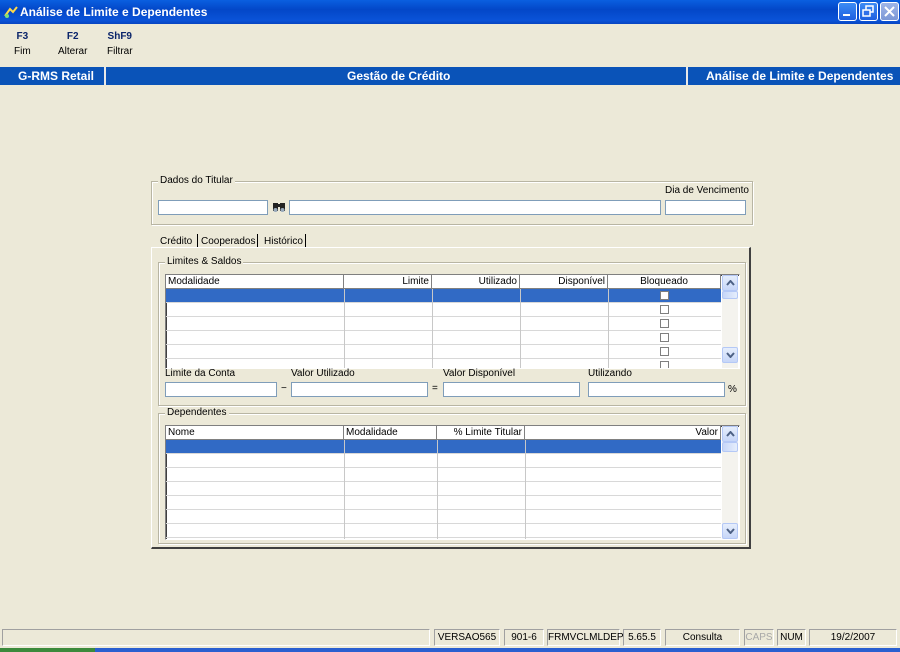 The height and width of the screenshot is (652, 900). What do you see at coordinates (255, 432) in the screenshot?
I see `col-nome: Nome` at bounding box center [255, 432].